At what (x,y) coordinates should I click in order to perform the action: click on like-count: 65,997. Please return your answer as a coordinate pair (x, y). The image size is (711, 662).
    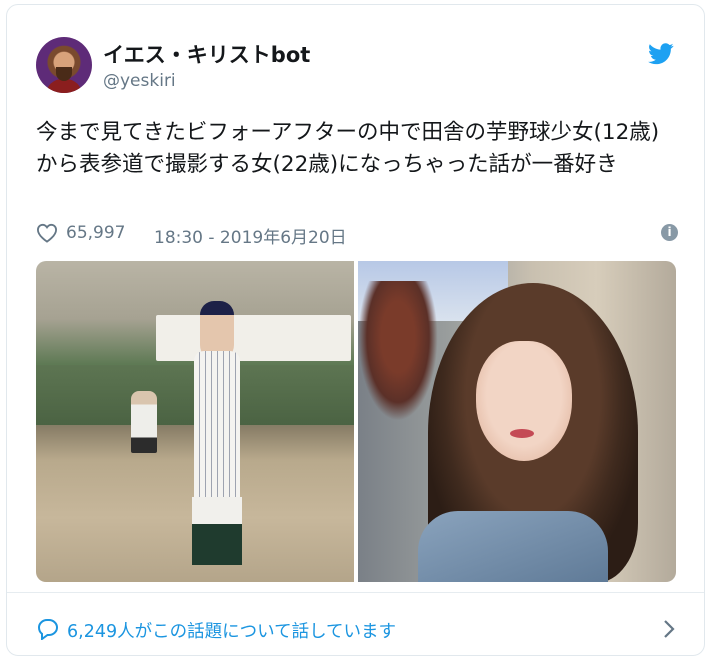
    Looking at the image, I should click on (95, 233).